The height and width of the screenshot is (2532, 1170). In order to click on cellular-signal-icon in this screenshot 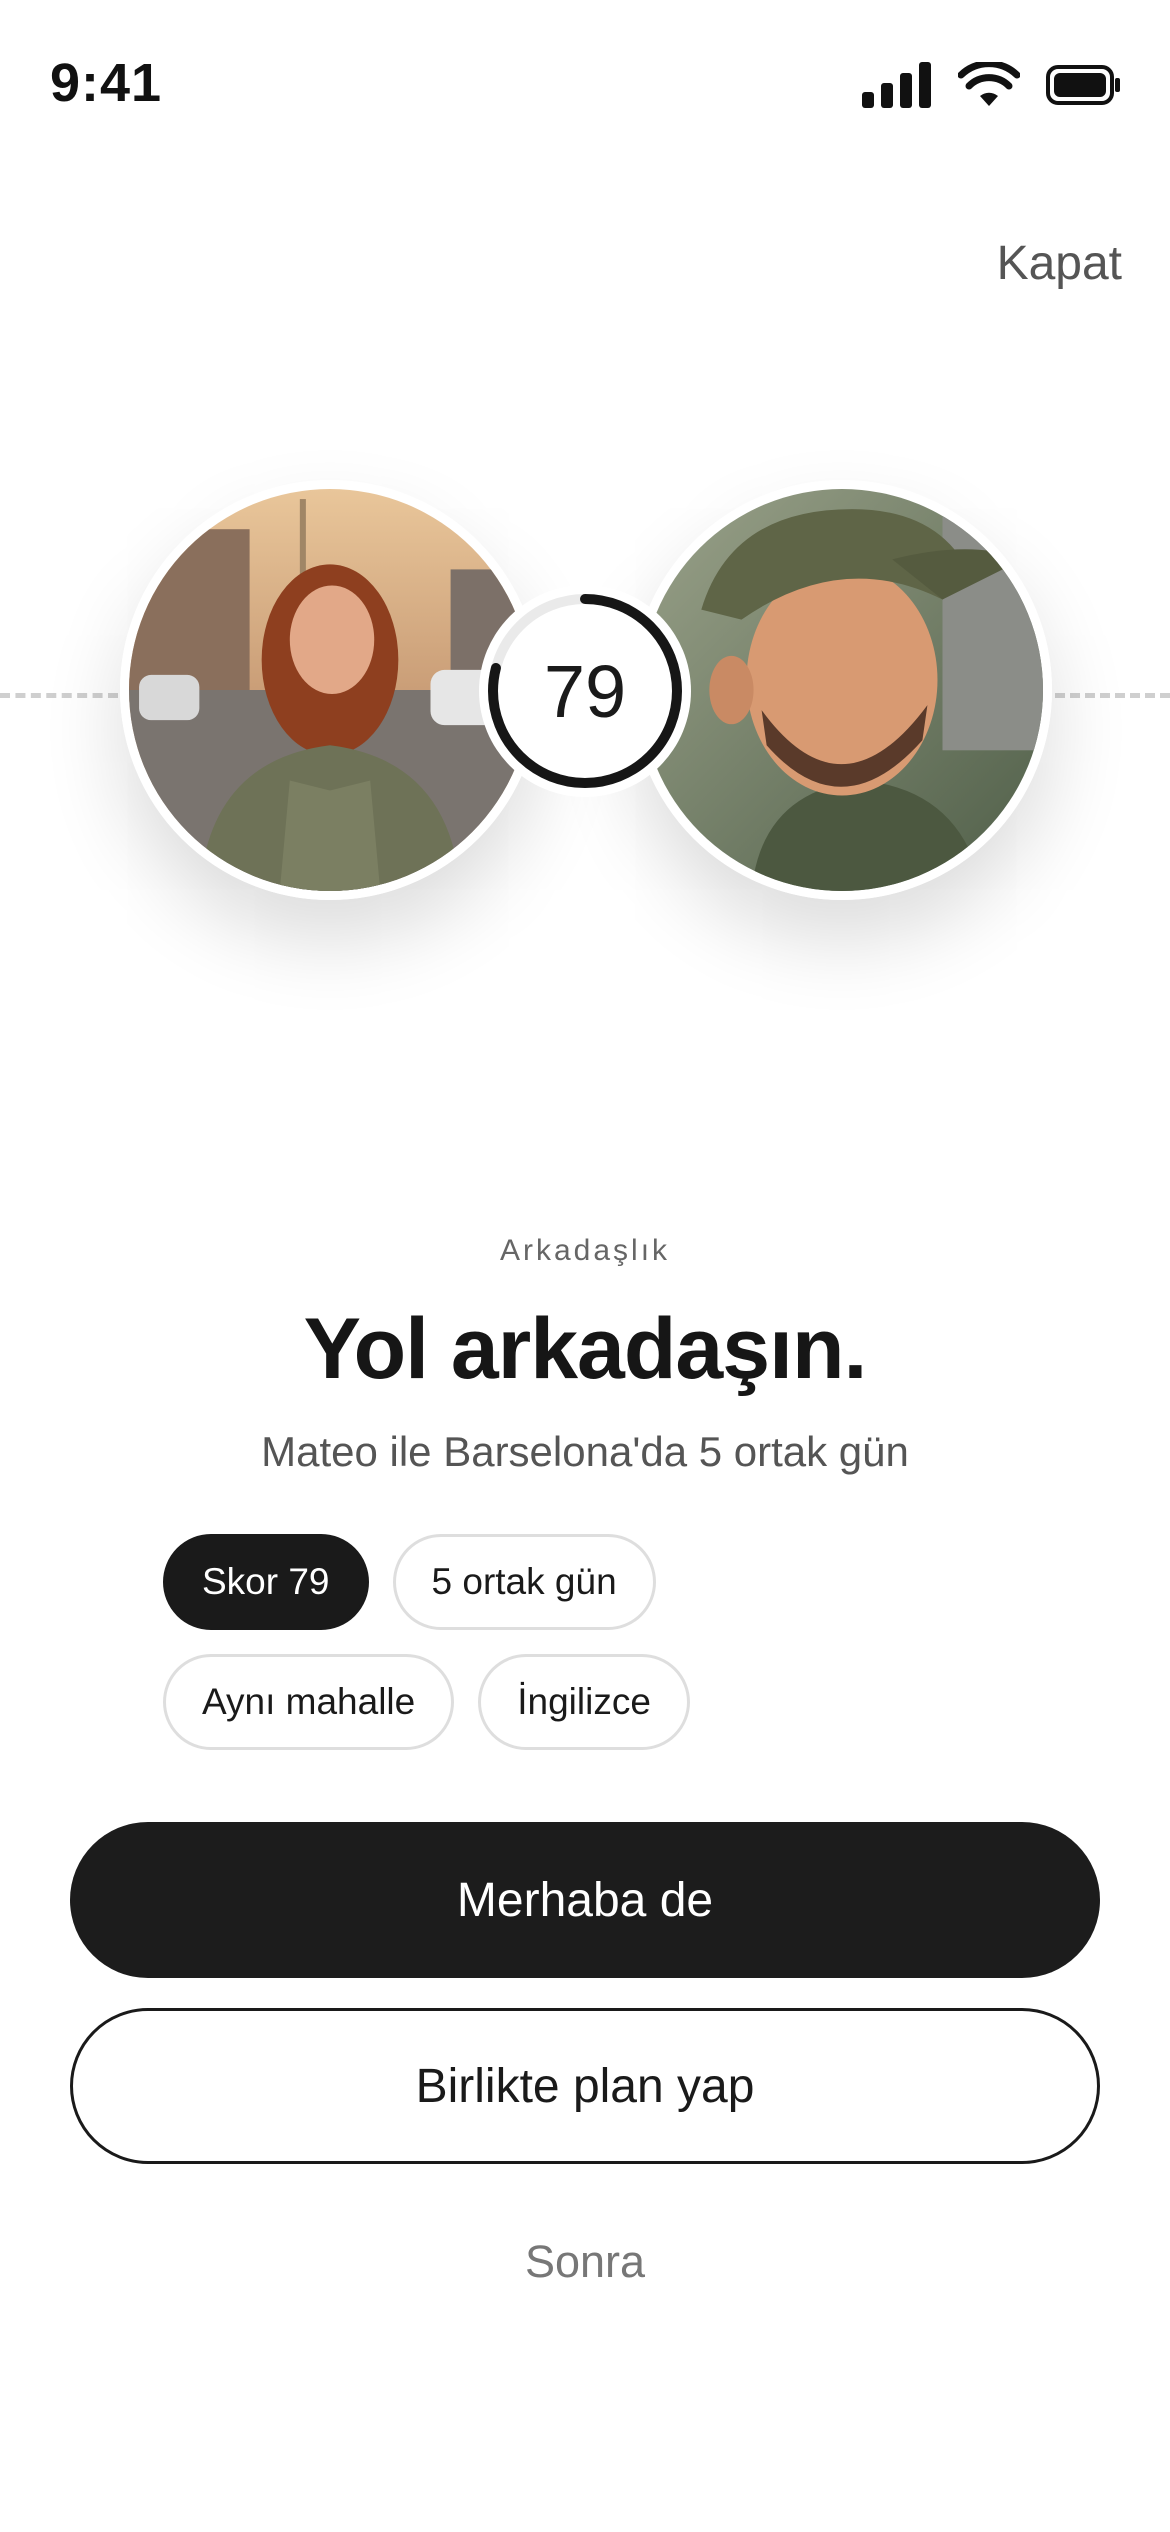, I will do `click(896, 85)`.